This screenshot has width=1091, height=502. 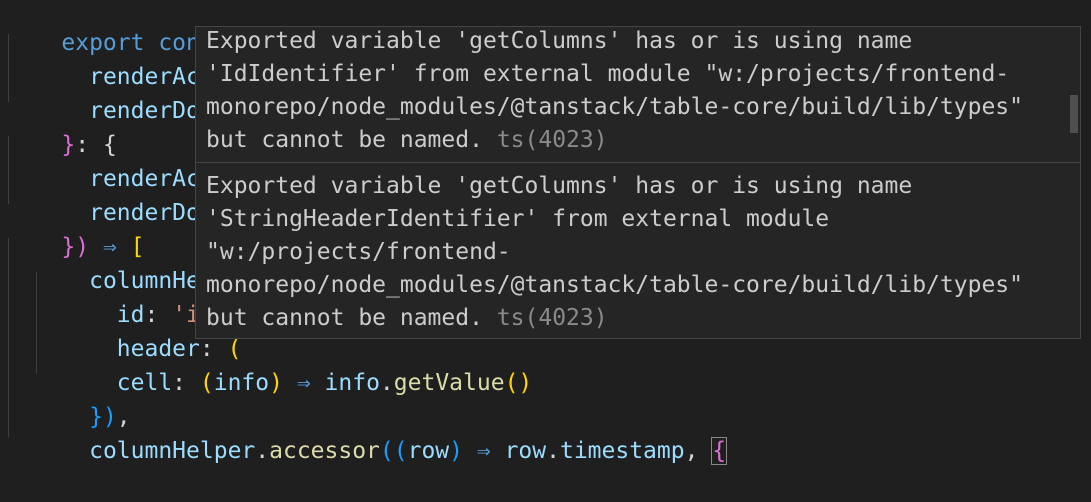 I want to click on comma: ,, so click(x=698, y=451).